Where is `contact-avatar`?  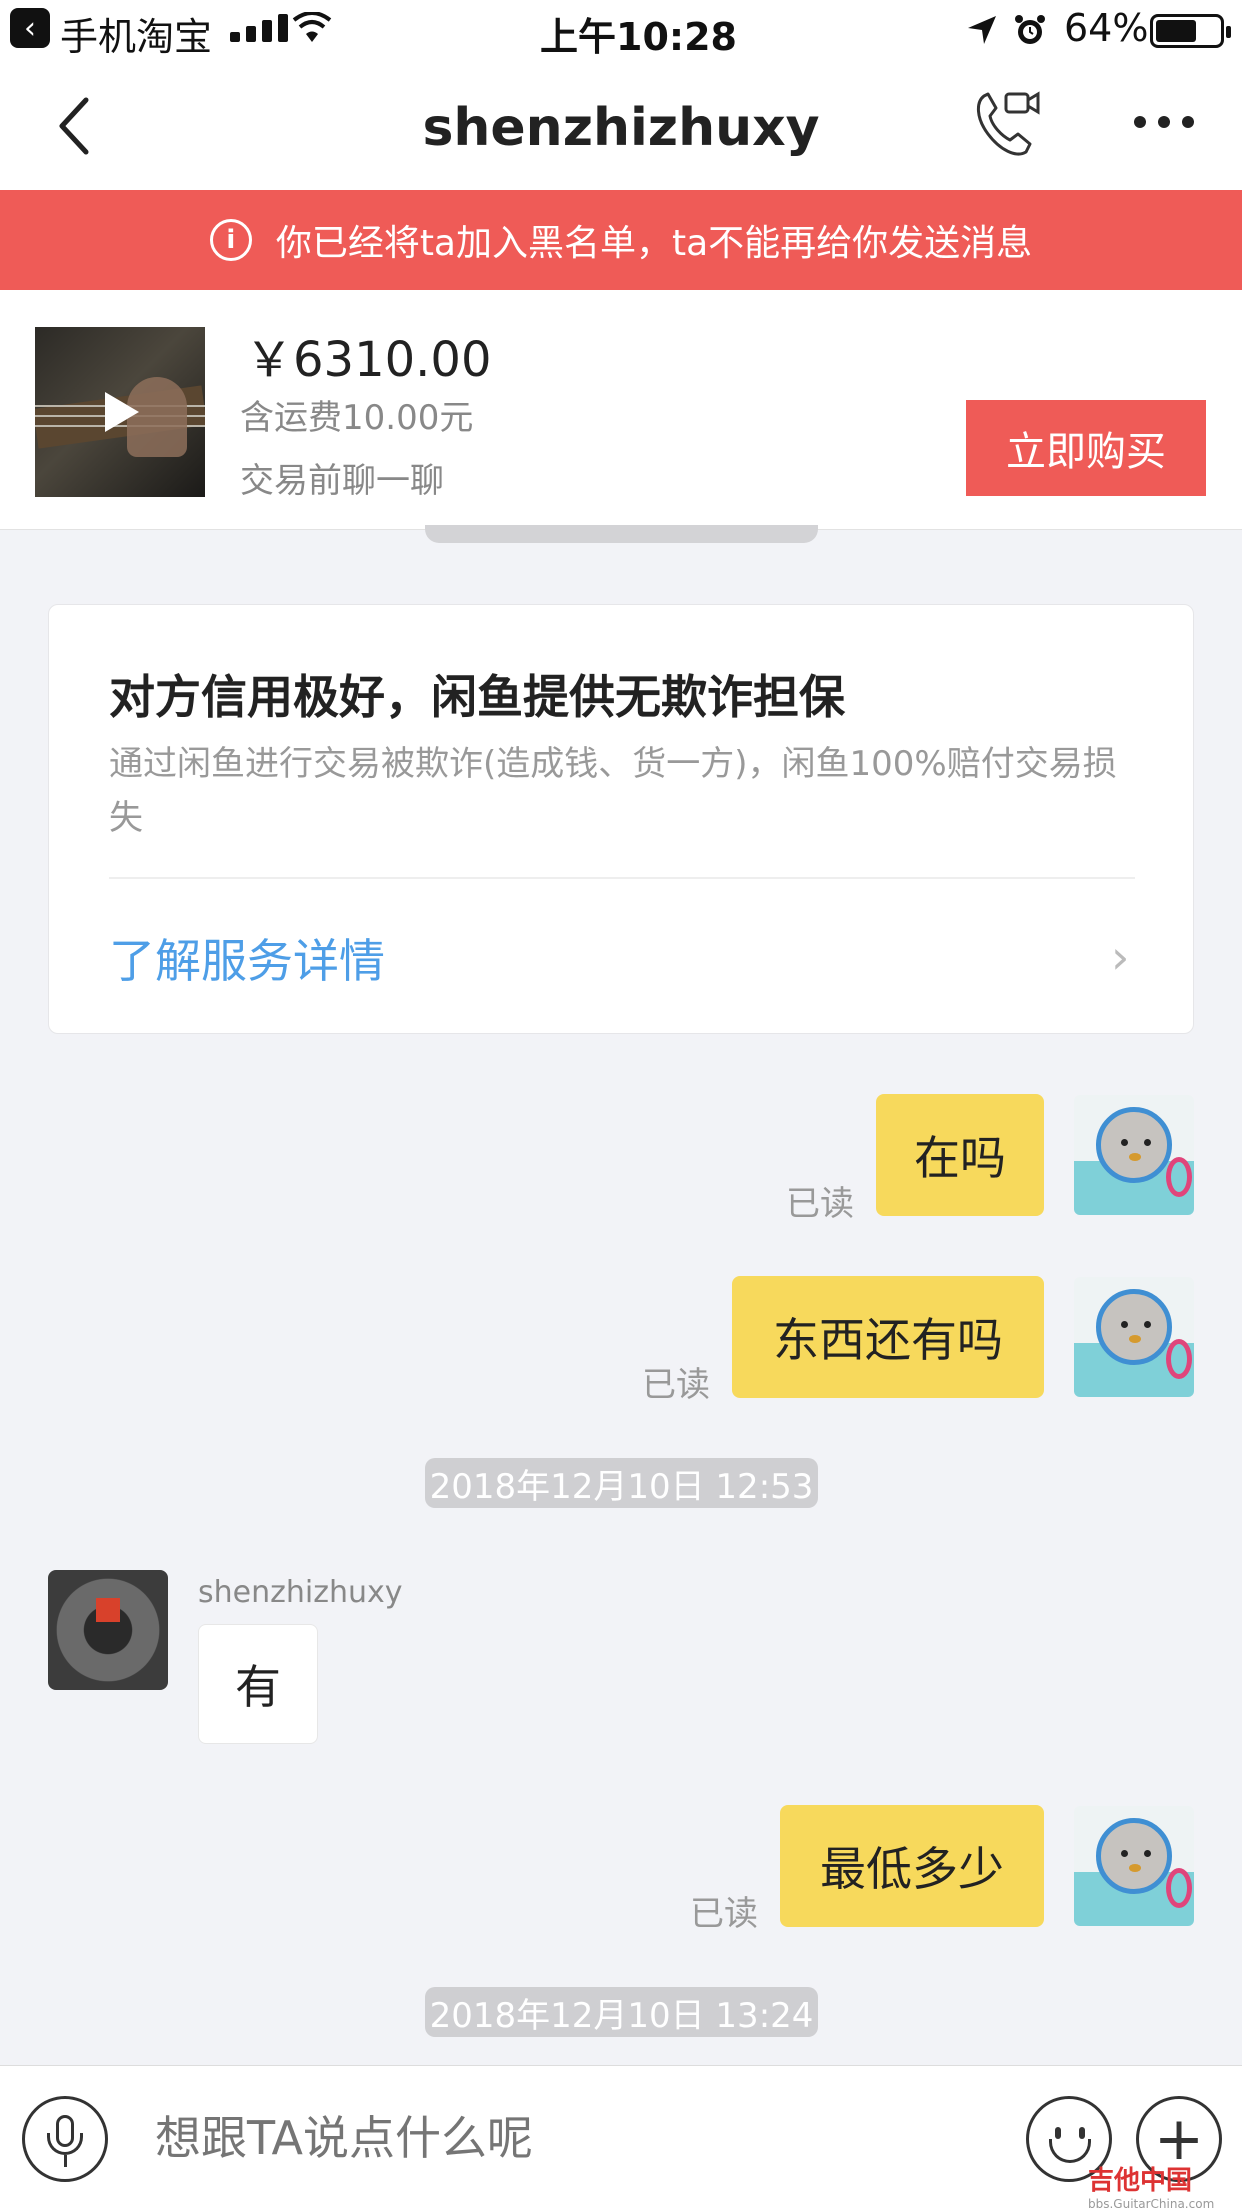
contact-avatar is located at coordinates (108, 1630).